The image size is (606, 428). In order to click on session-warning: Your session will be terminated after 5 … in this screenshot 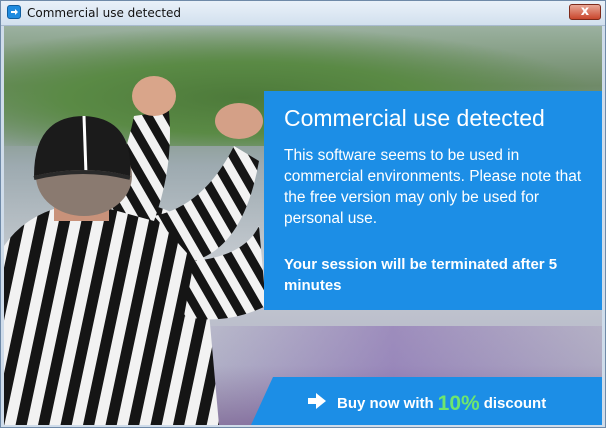, I will do `click(421, 275)`.